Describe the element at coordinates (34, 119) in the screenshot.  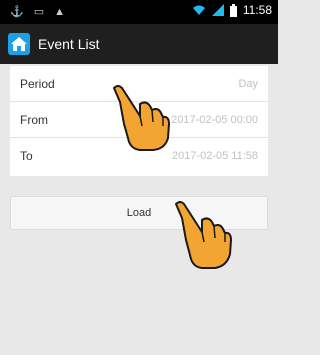
I see `from-label: From` at that location.